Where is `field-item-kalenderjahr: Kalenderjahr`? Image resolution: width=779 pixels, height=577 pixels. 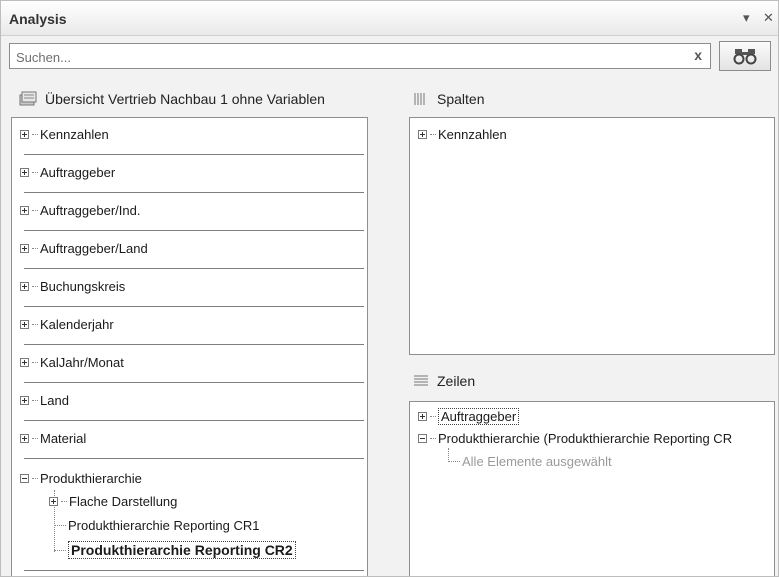
field-item-kalenderjahr: Kalenderjahr is located at coordinates (67, 324).